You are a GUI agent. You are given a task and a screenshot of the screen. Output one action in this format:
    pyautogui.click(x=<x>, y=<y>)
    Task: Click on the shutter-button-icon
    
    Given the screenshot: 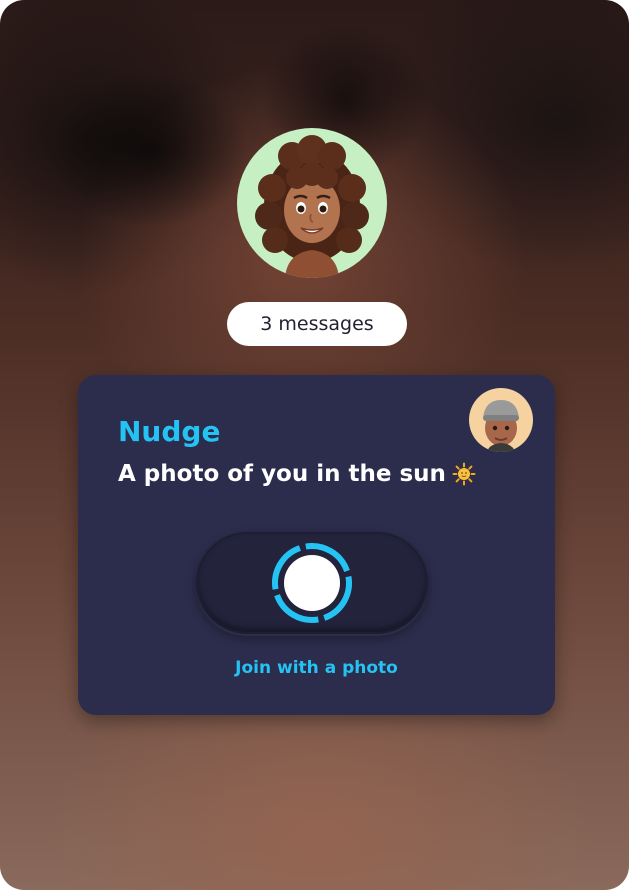 What is the action you would take?
    pyautogui.click(x=312, y=583)
    